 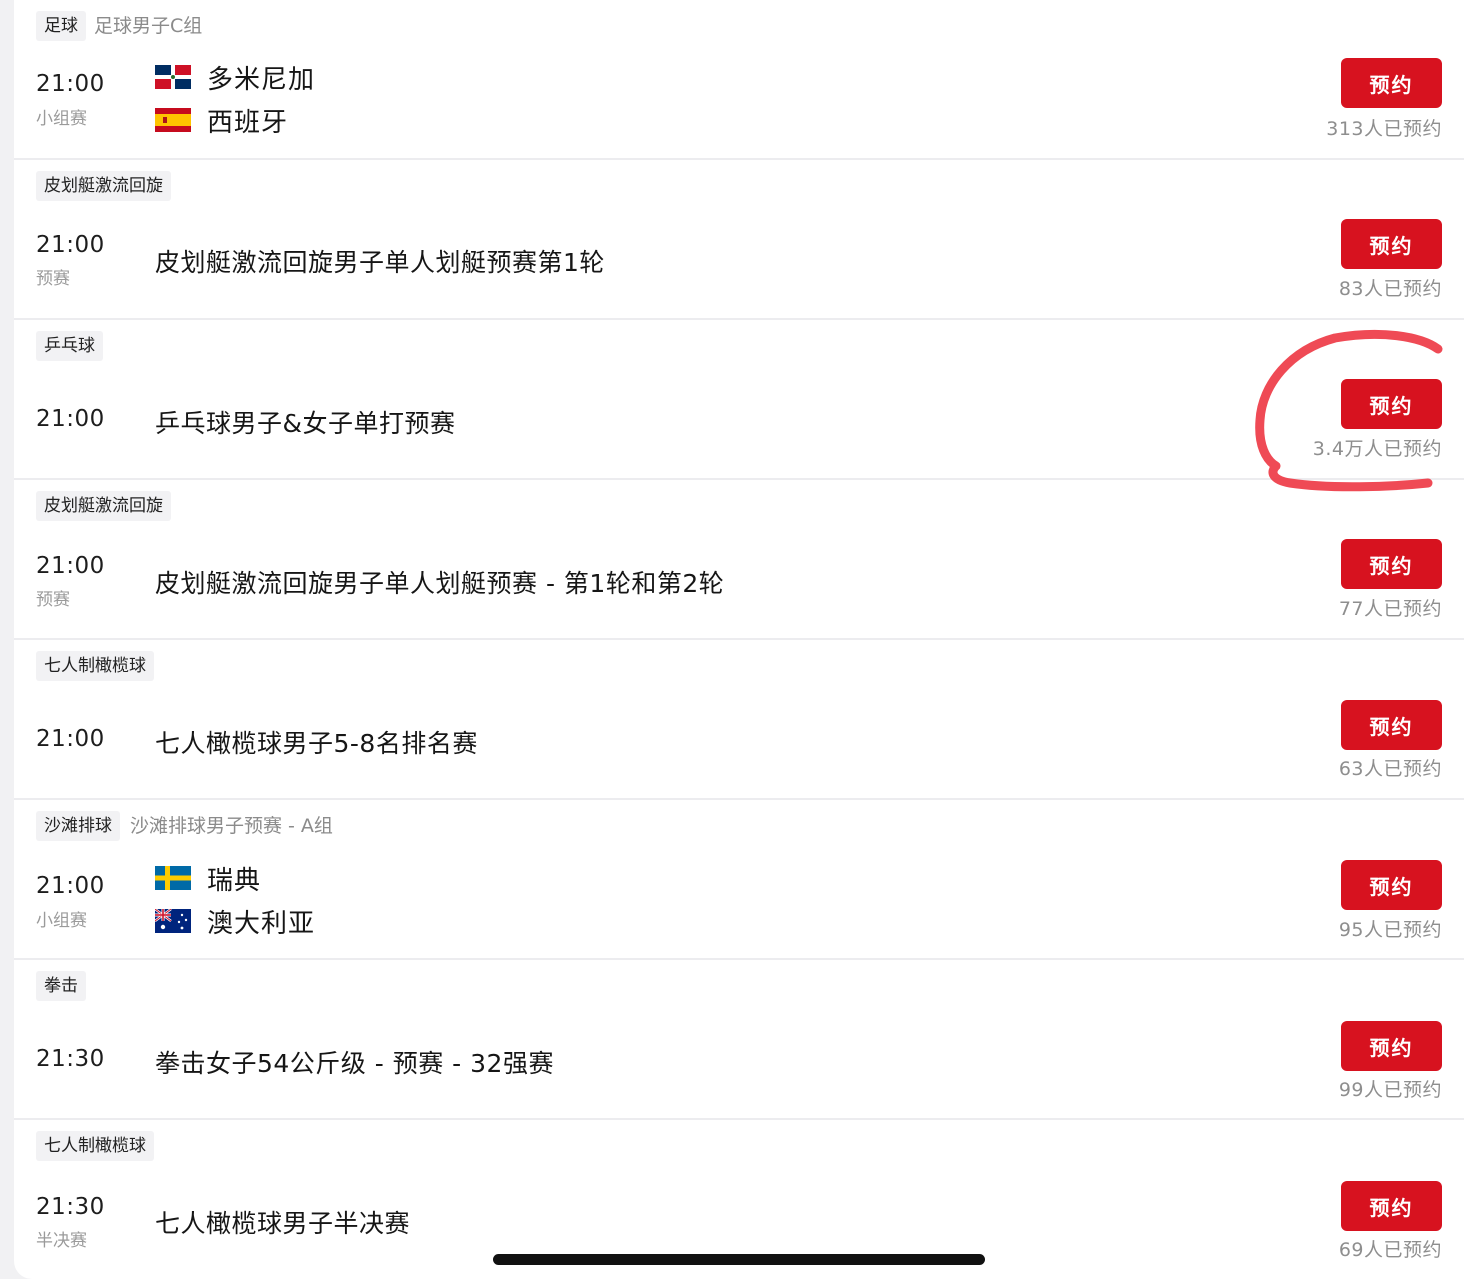 What do you see at coordinates (173, 120) in the screenshot?
I see `spain-flag-icon` at bounding box center [173, 120].